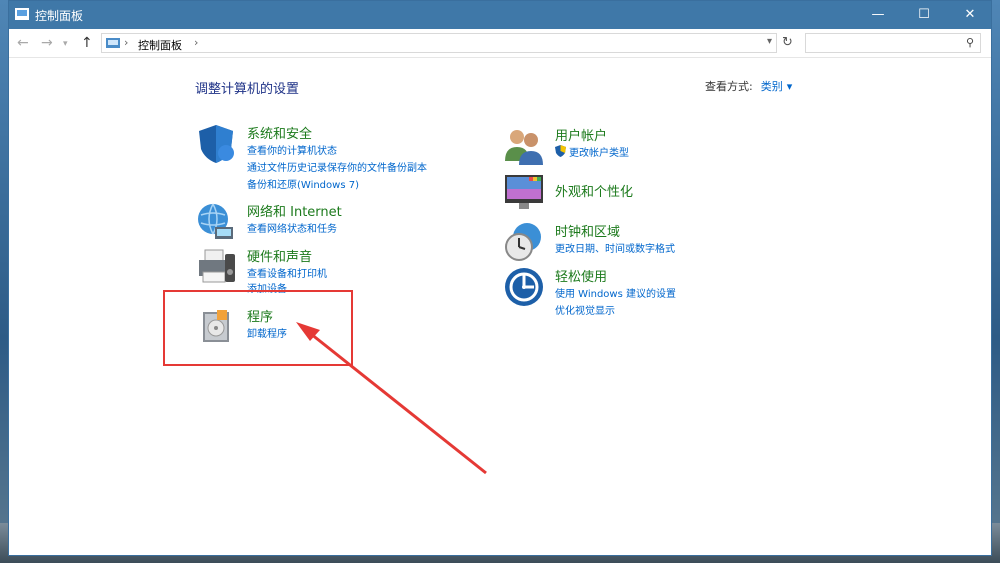 This screenshot has width=1000, height=563. What do you see at coordinates (439, 43) in the screenshot?
I see `address-bar: › 控制面板 › ▾` at bounding box center [439, 43].